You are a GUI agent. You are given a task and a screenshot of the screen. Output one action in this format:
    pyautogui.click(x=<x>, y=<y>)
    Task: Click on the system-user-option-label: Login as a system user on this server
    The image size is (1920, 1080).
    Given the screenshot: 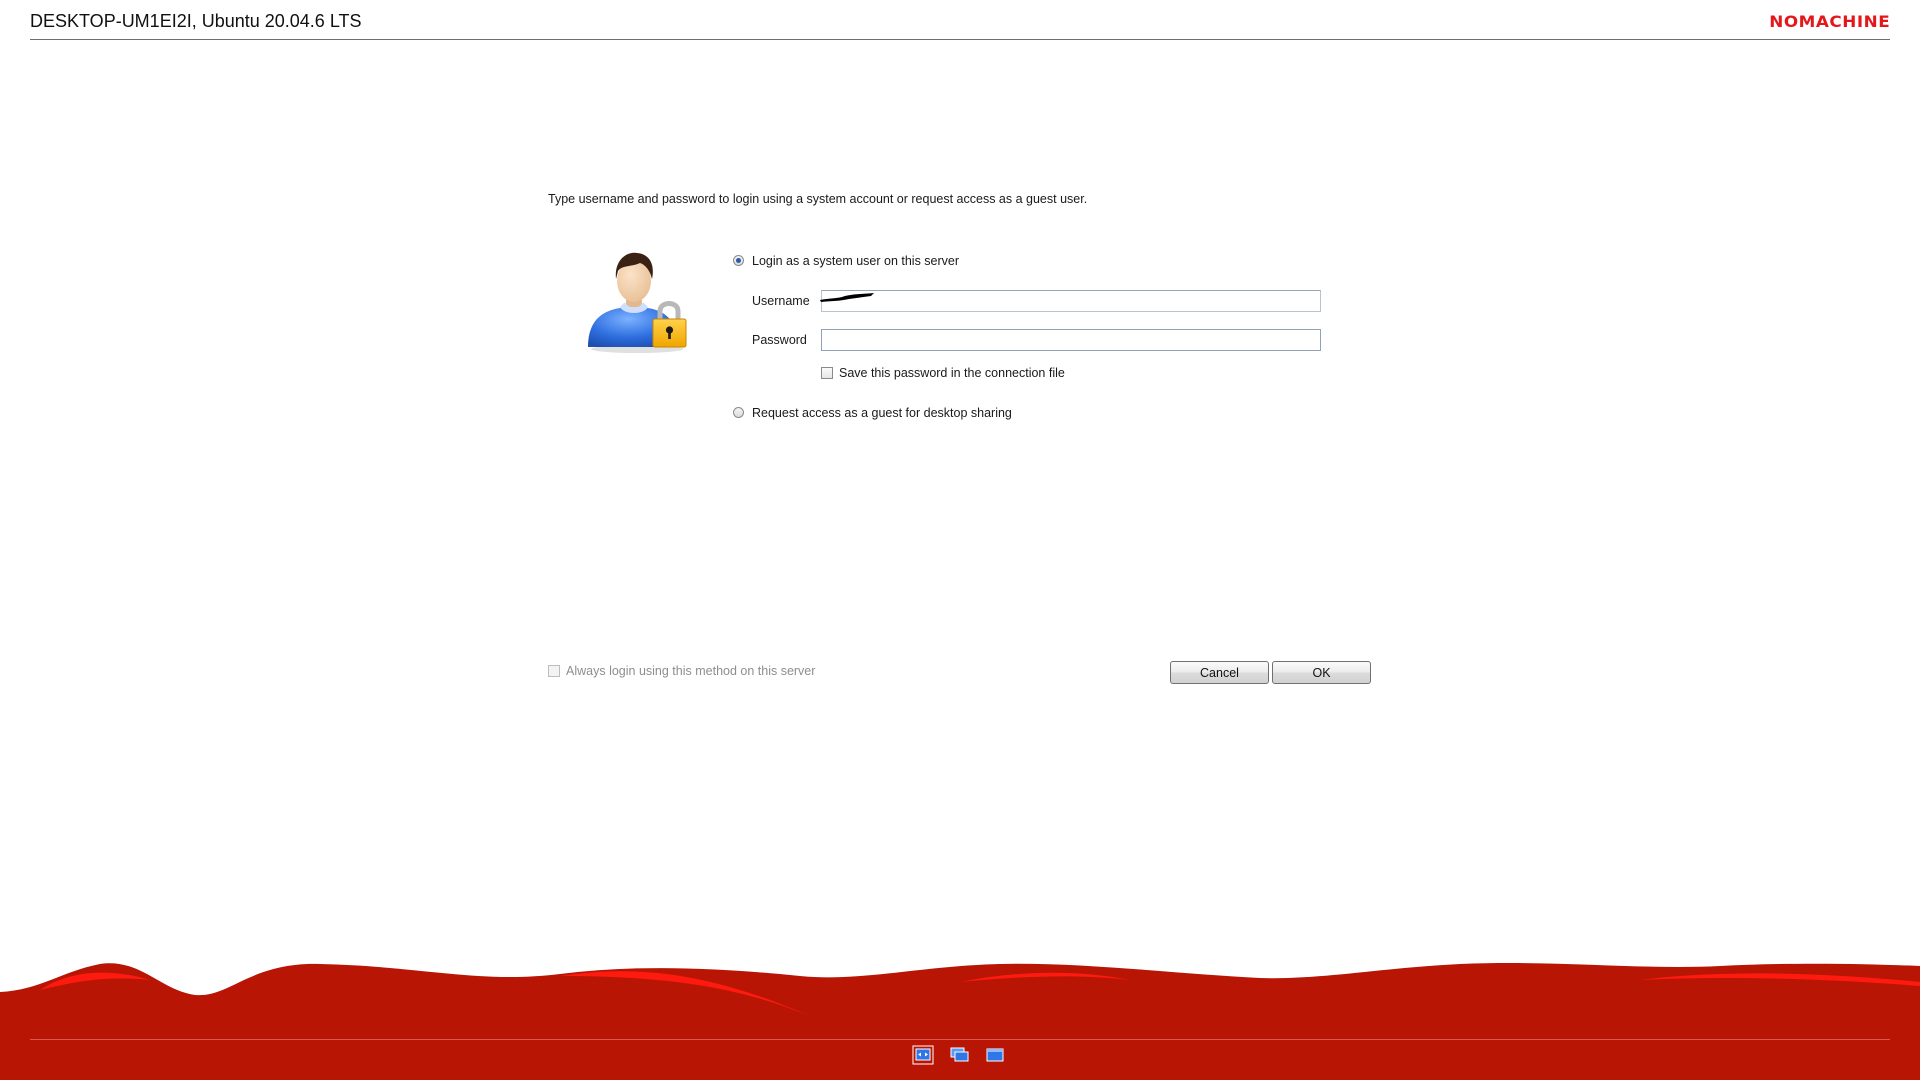 What is the action you would take?
    pyautogui.click(x=855, y=261)
    